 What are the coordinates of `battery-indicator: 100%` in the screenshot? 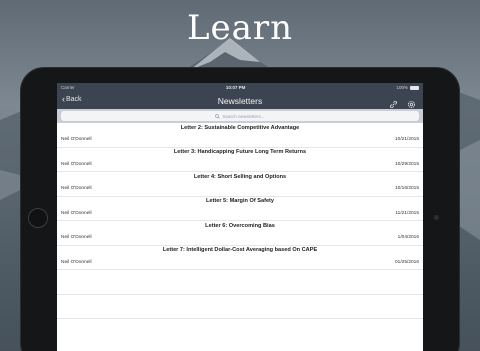 It's located at (407, 87).